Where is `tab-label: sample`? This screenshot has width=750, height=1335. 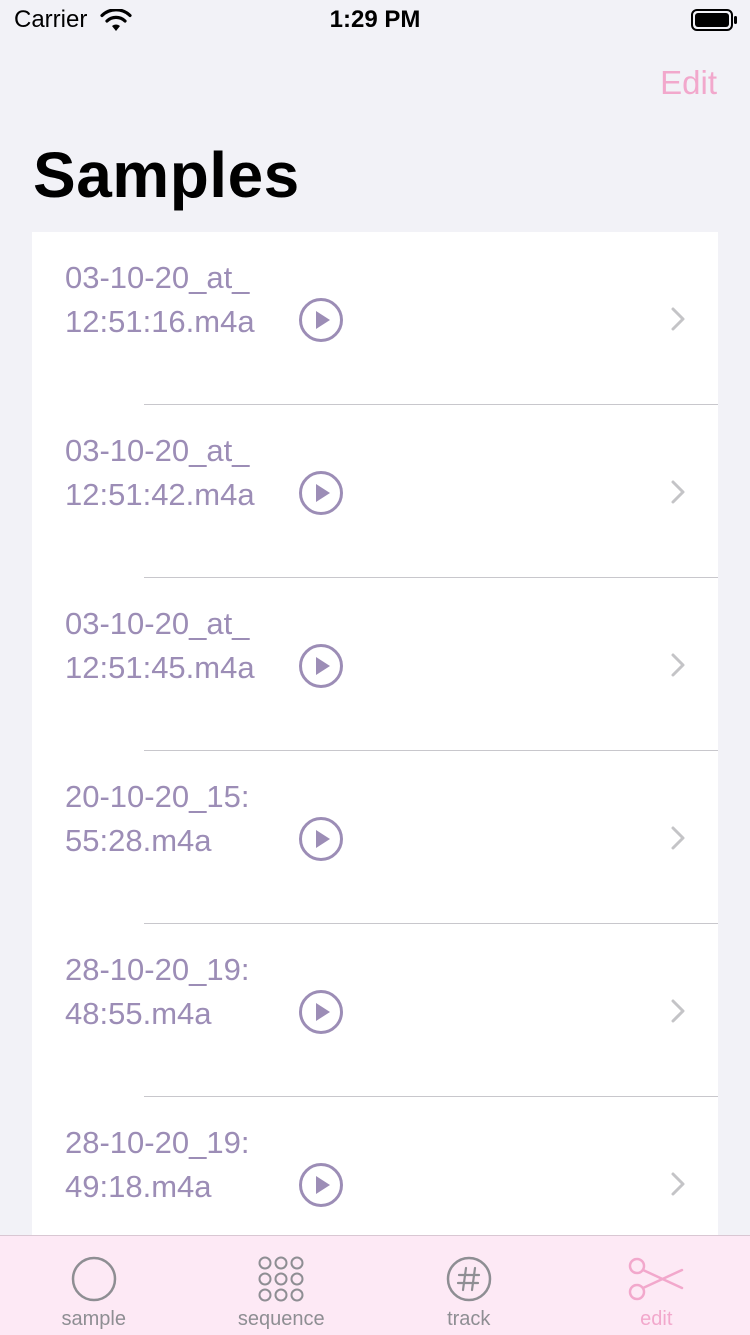 tab-label: sample is located at coordinates (94, 1319).